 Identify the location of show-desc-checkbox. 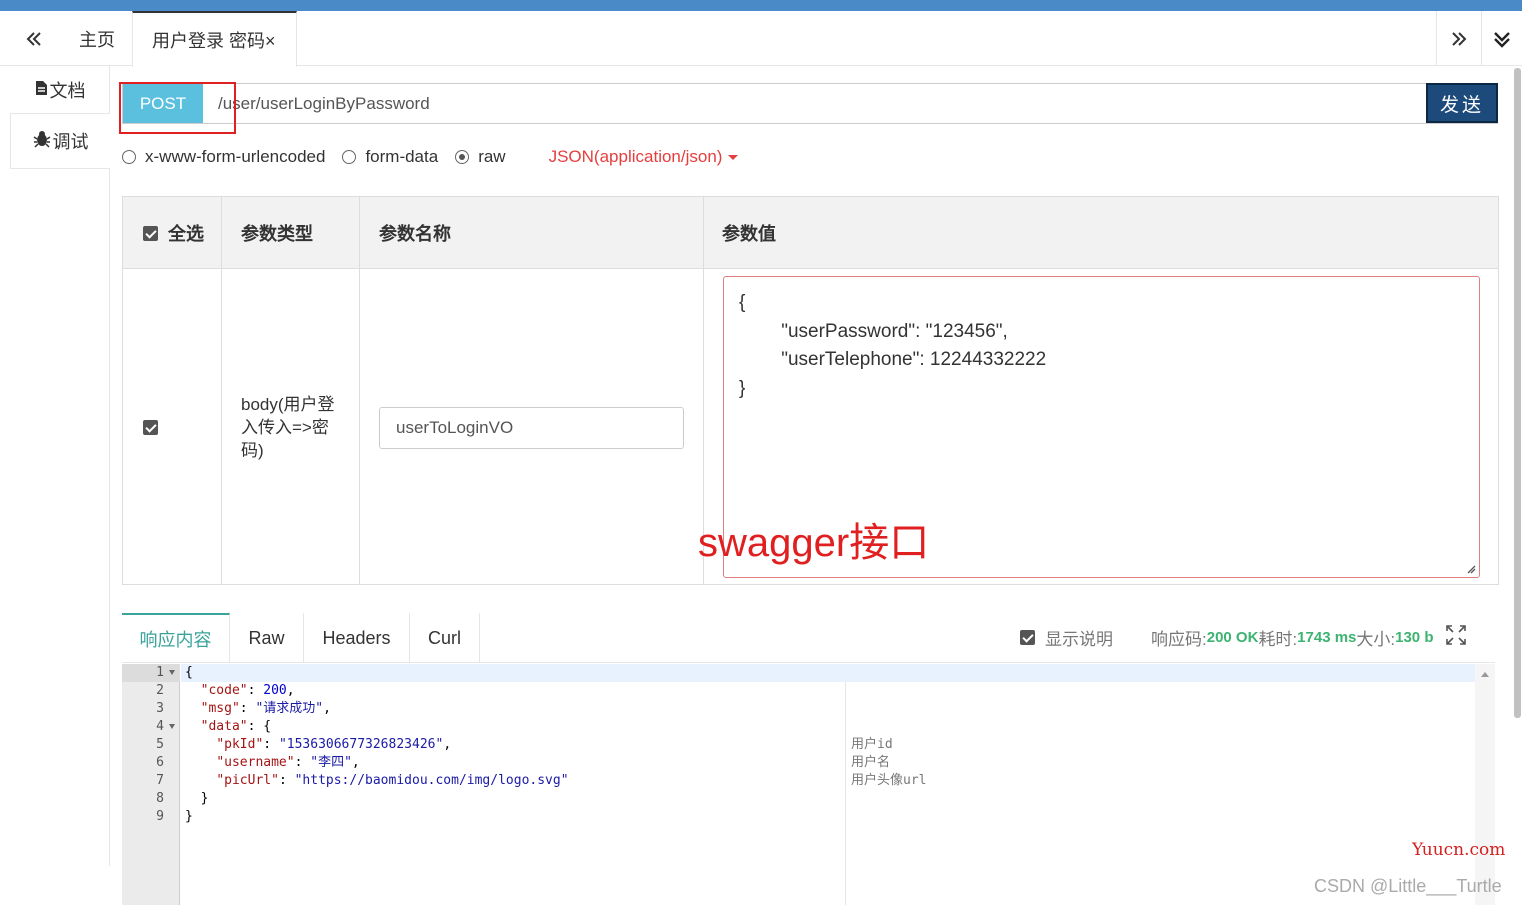
(1027, 637).